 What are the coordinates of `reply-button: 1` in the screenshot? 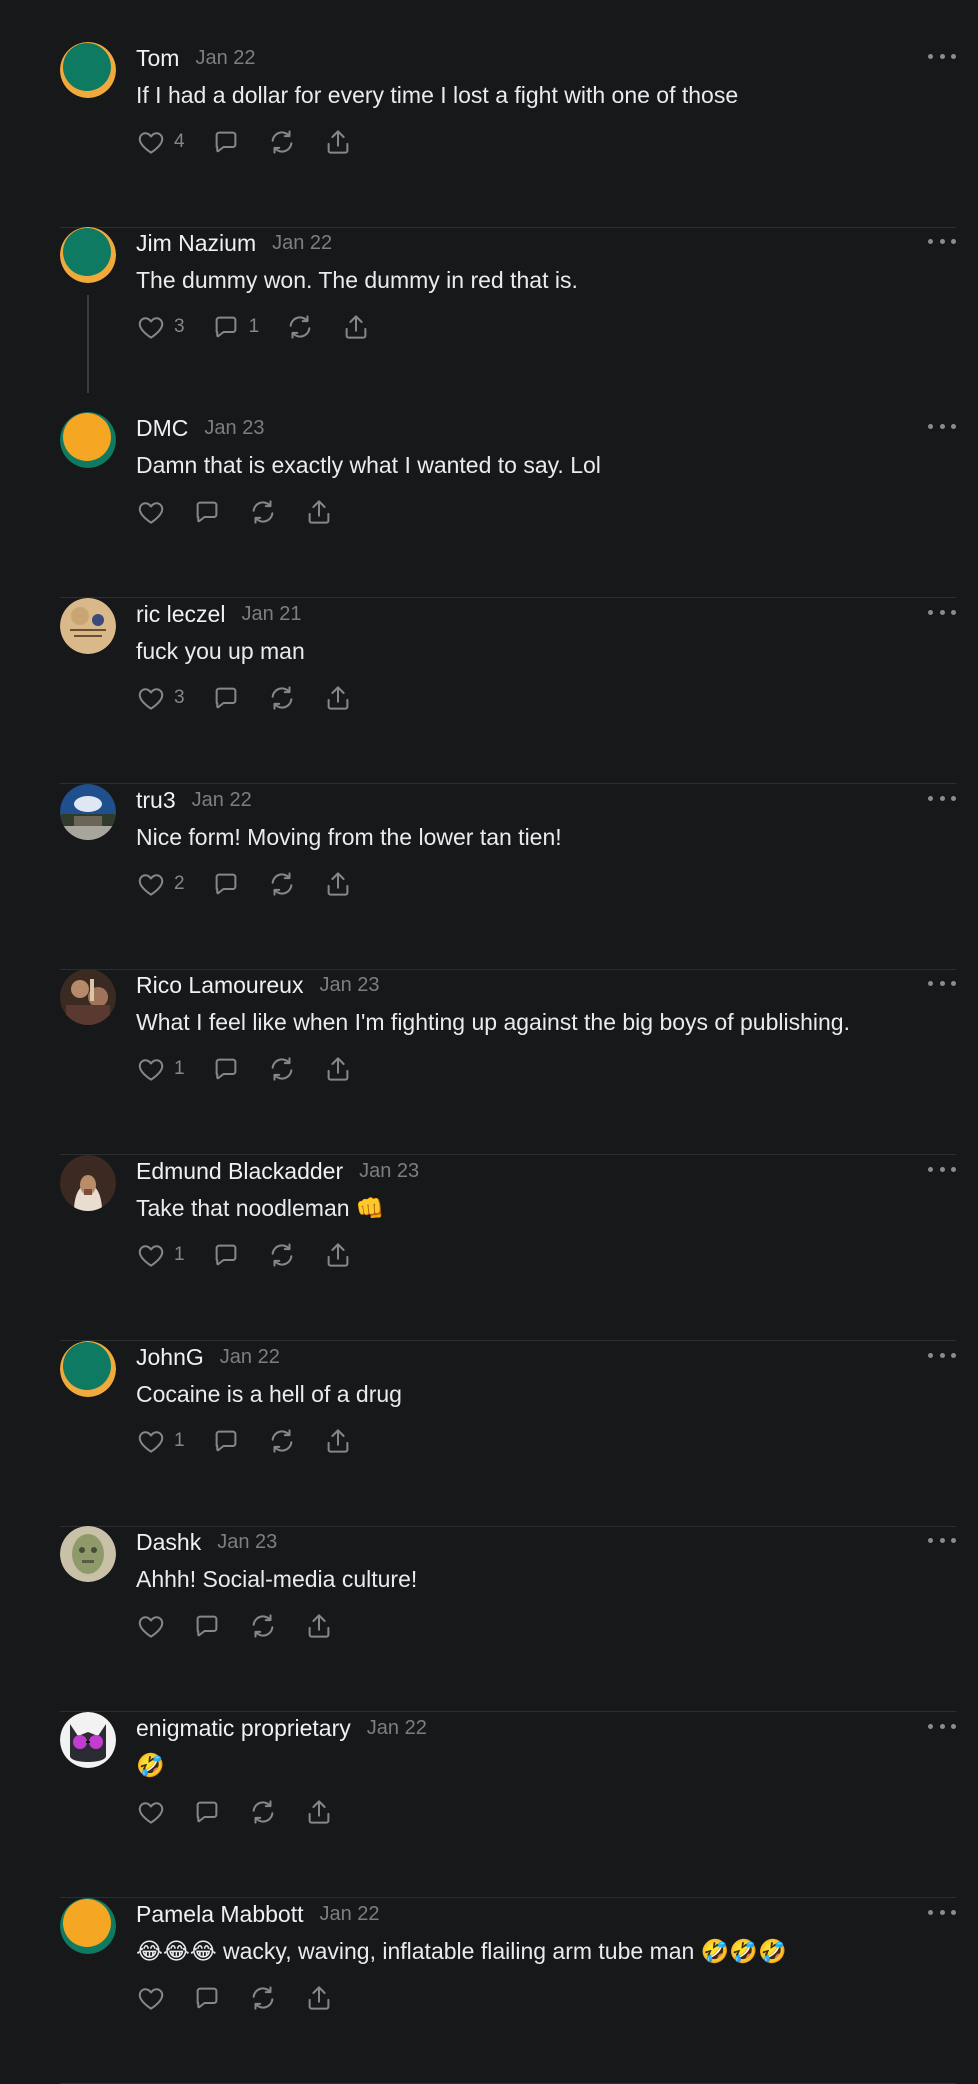 It's located at (235, 327).